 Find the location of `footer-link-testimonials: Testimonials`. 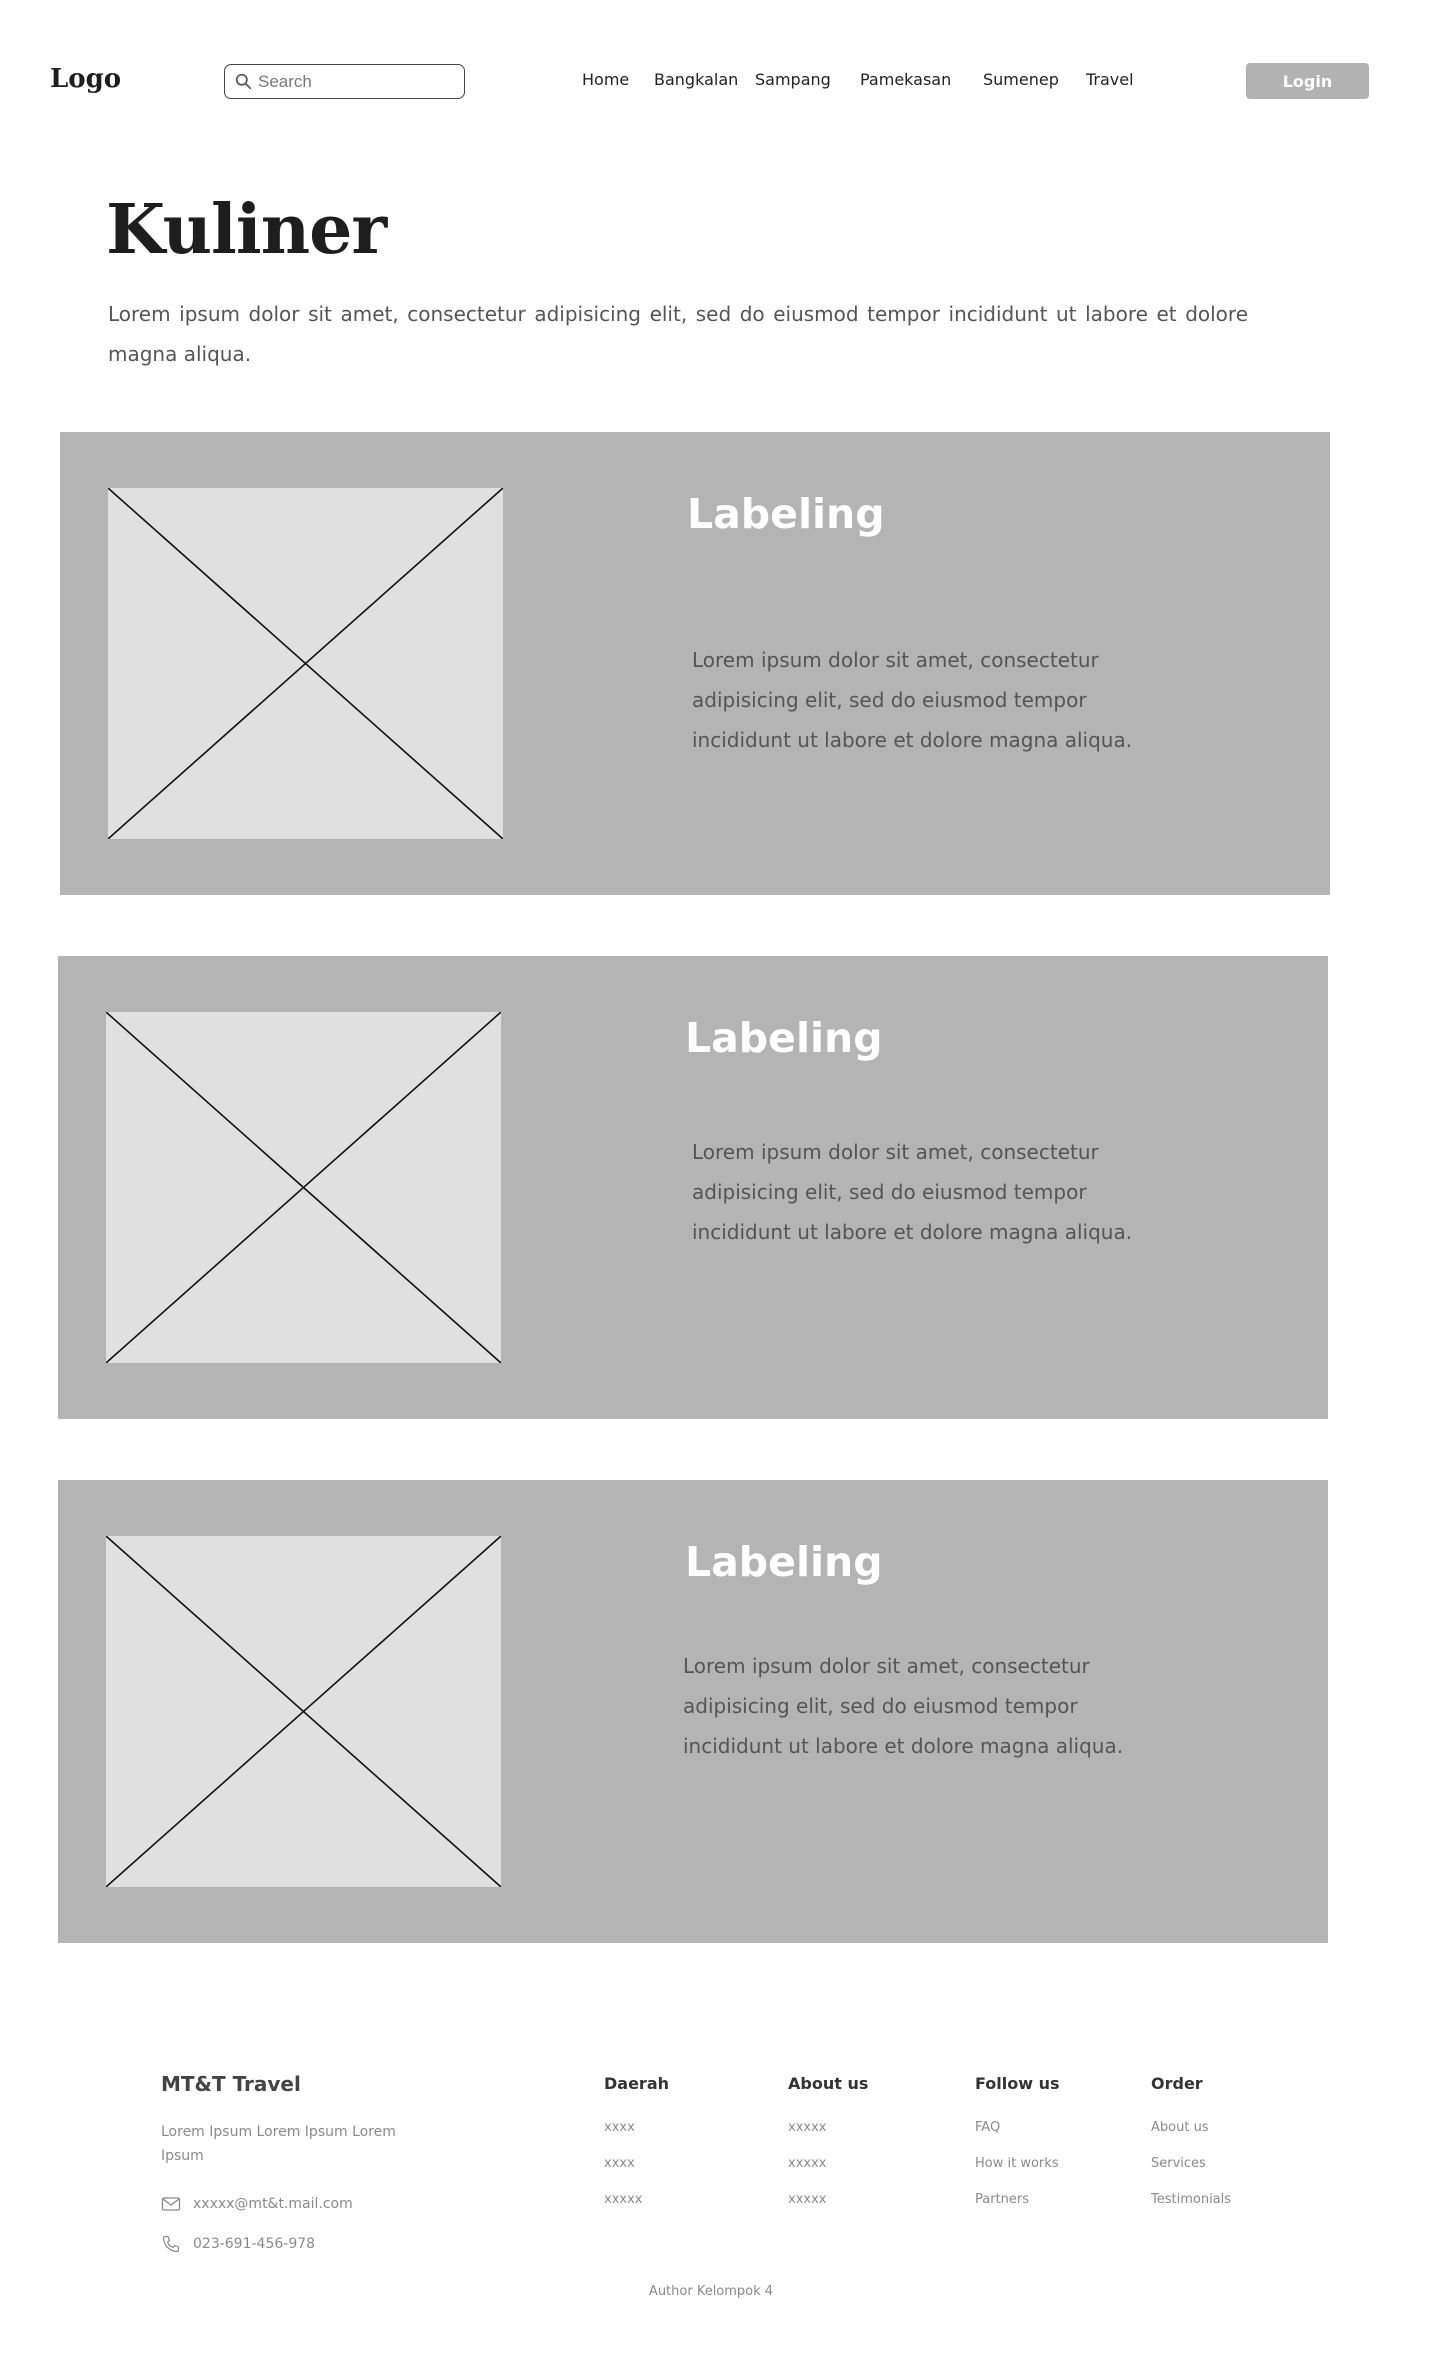

footer-link-testimonials: Testimonials is located at coordinates (1191, 2200).